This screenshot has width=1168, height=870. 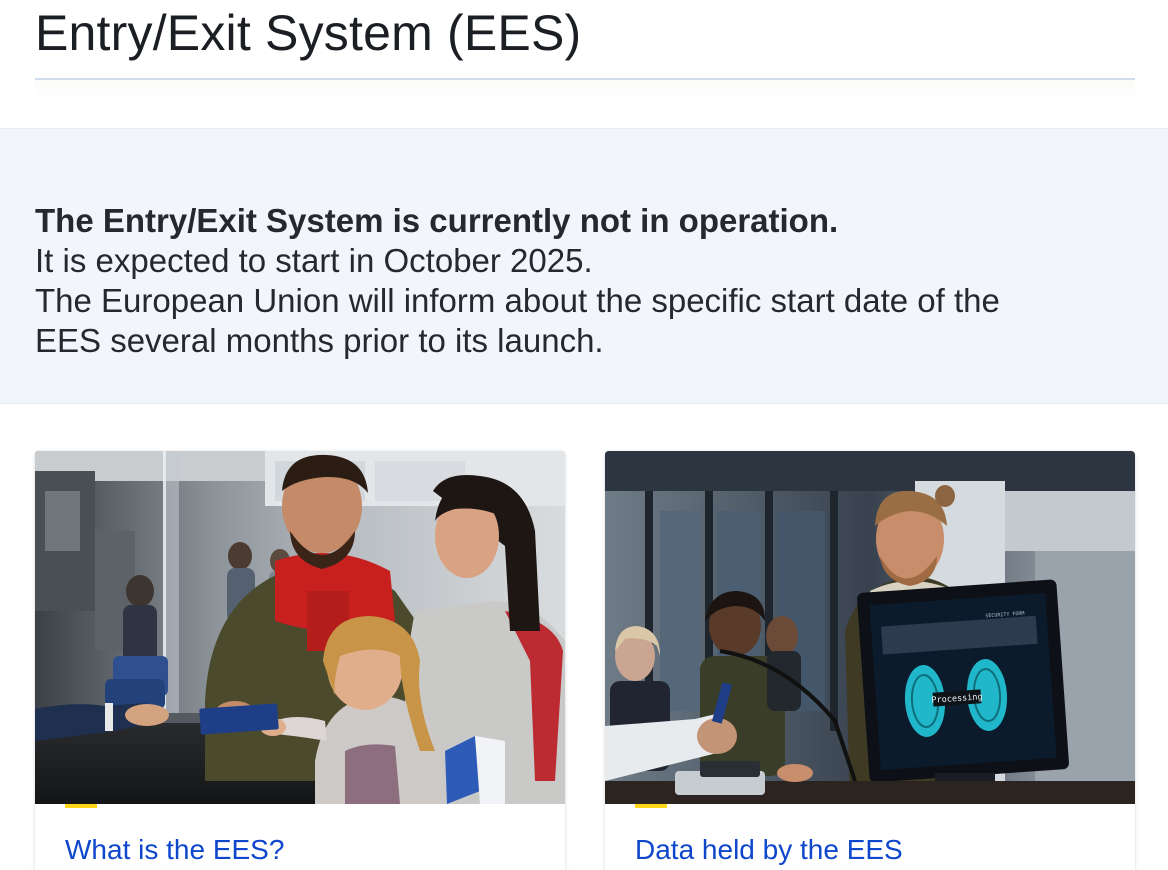 What do you see at coordinates (769, 850) in the screenshot?
I see `card-title-link: Data held by the EES` at bounding box center [769, 850].